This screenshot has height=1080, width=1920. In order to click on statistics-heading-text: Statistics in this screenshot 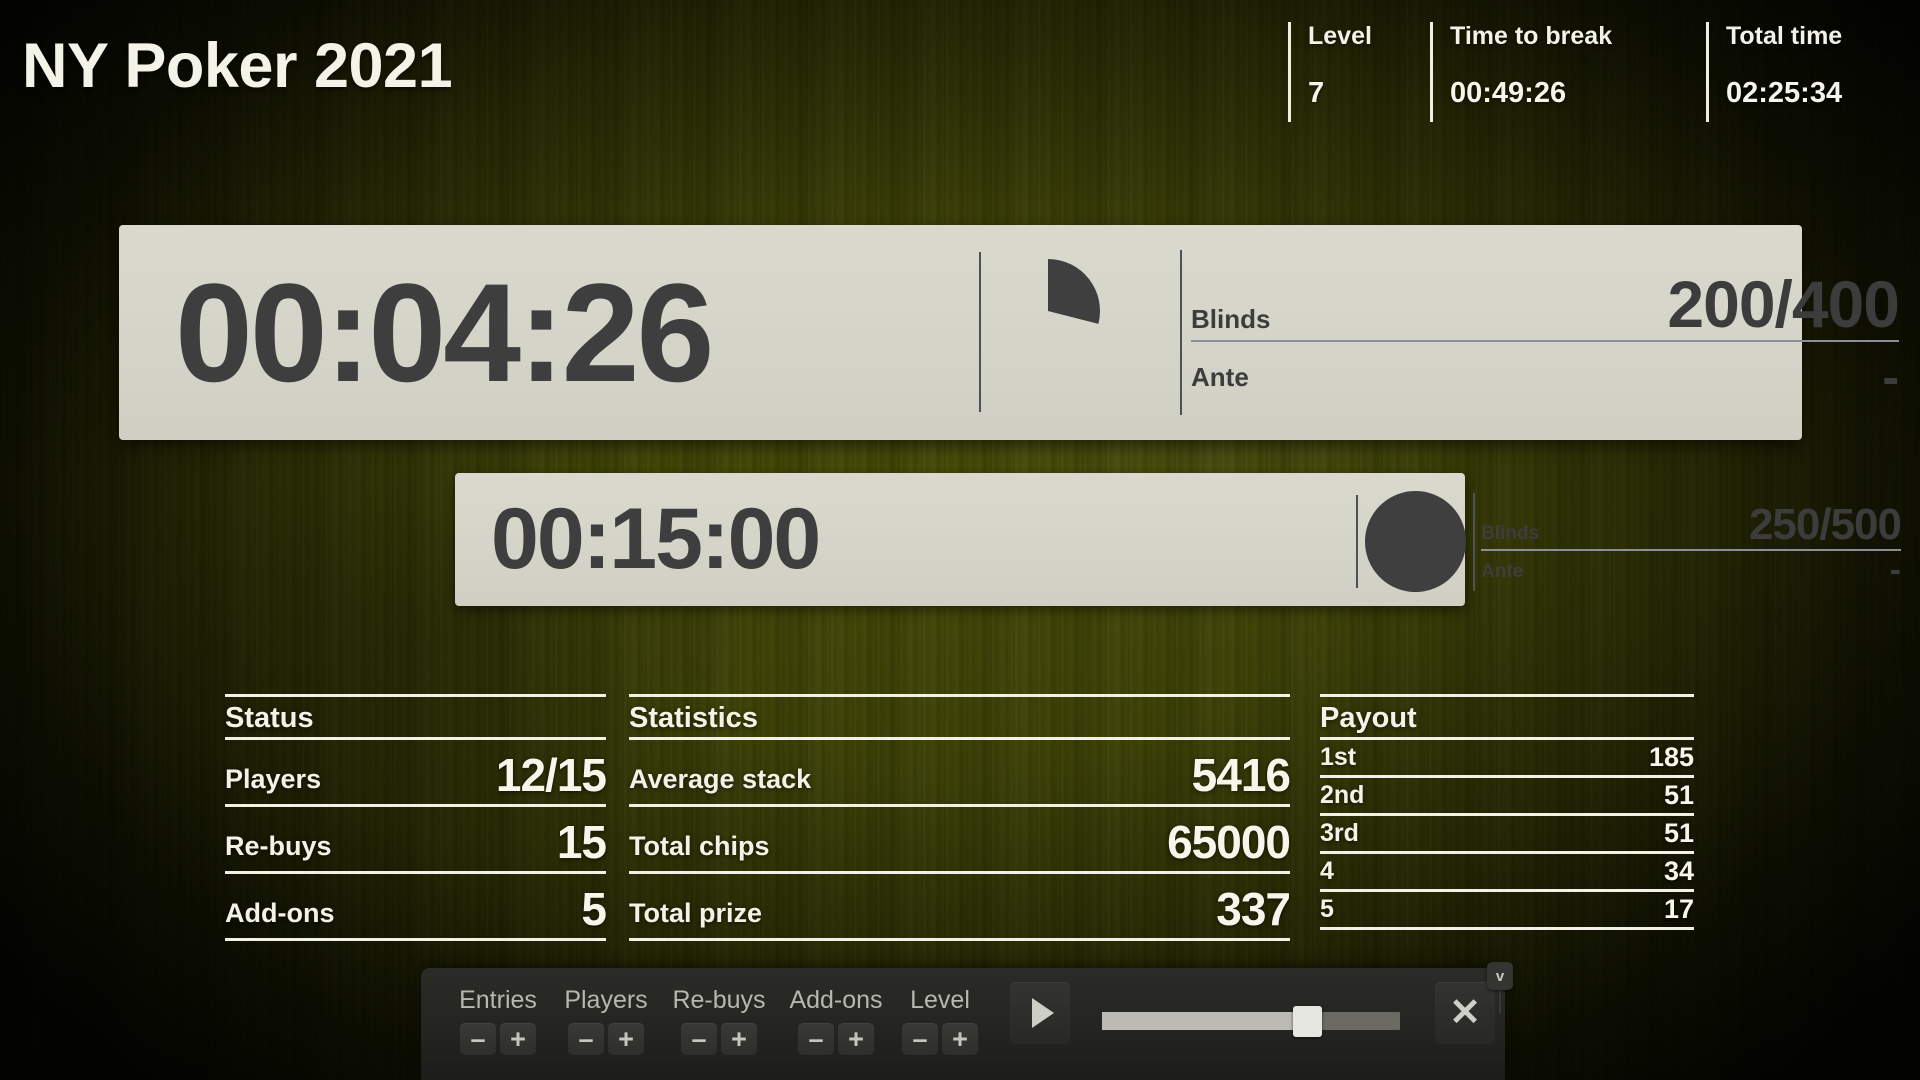, I will do `click(693, 718)`.